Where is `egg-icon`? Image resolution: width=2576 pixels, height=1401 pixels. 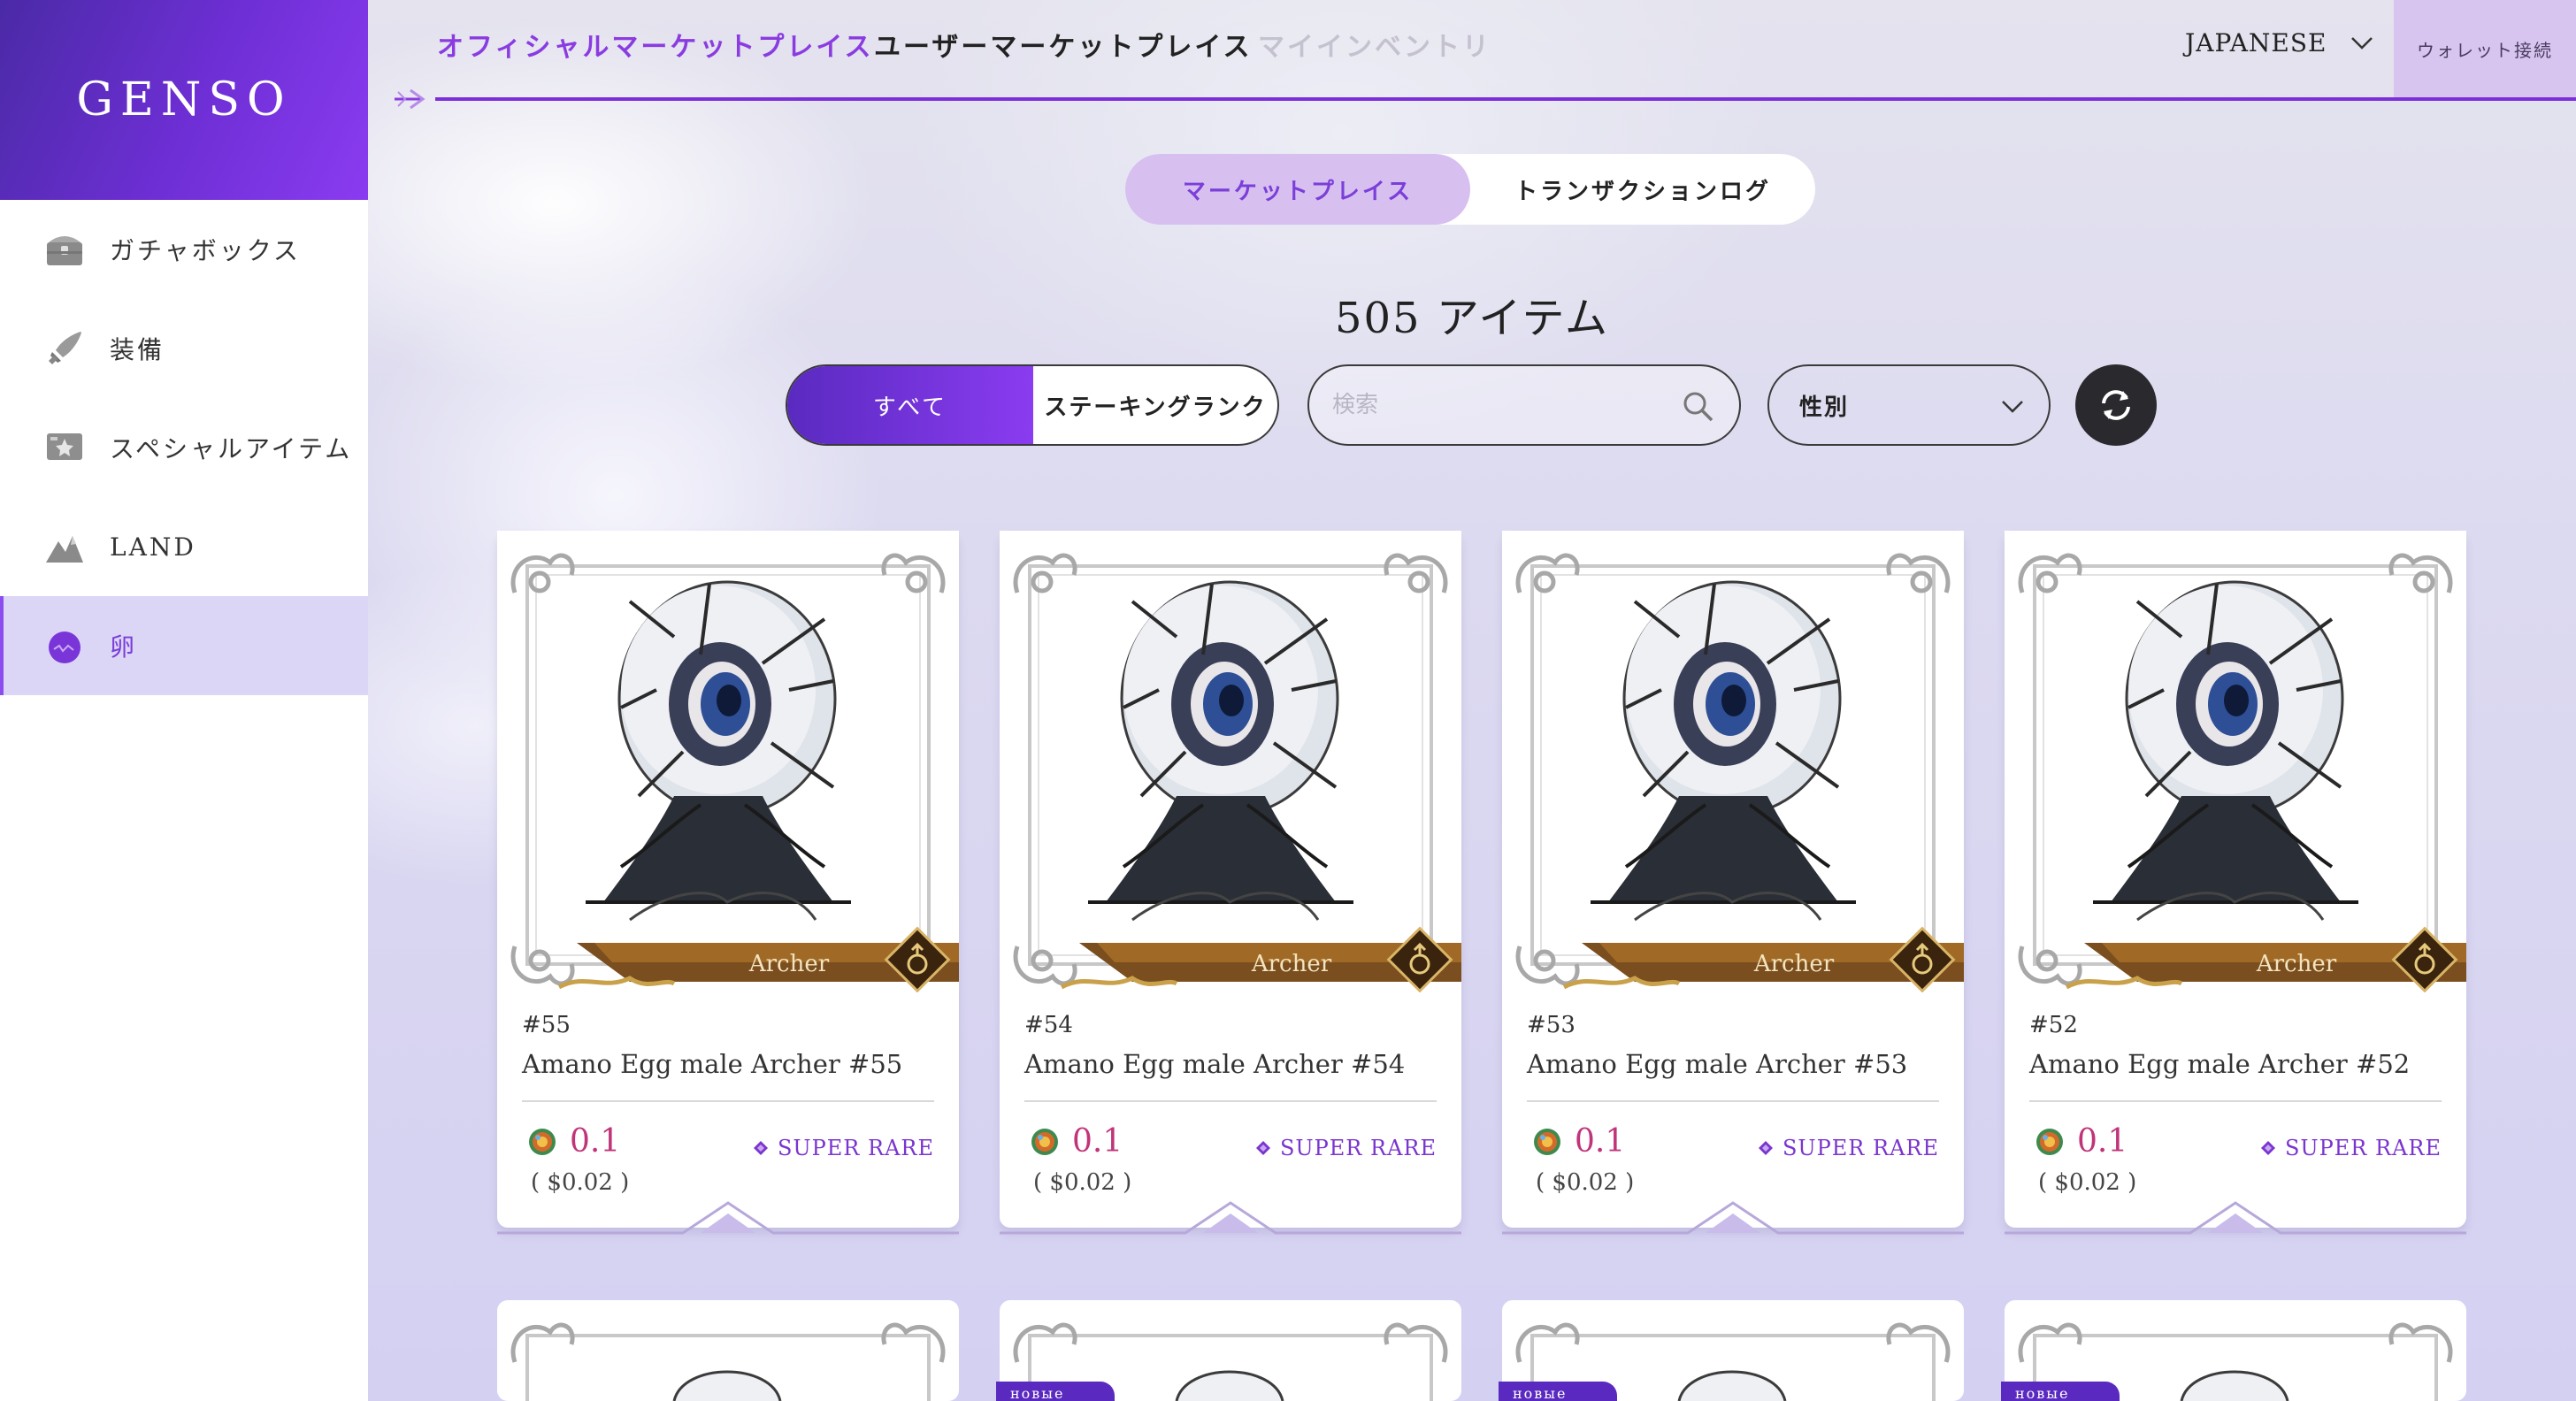
egg-icon is located at coordinates (64, 646).